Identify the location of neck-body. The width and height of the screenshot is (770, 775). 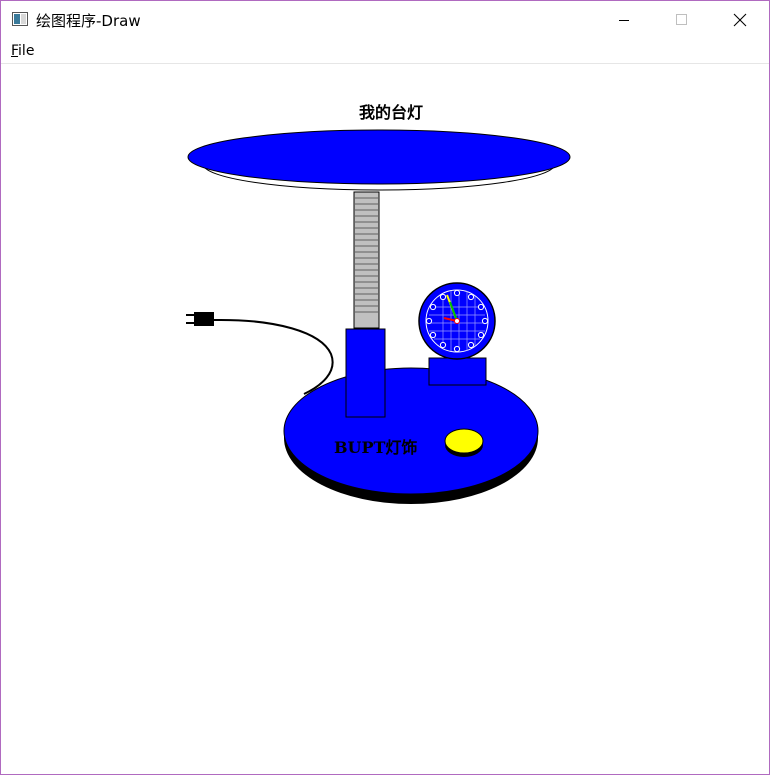
(366, 260).